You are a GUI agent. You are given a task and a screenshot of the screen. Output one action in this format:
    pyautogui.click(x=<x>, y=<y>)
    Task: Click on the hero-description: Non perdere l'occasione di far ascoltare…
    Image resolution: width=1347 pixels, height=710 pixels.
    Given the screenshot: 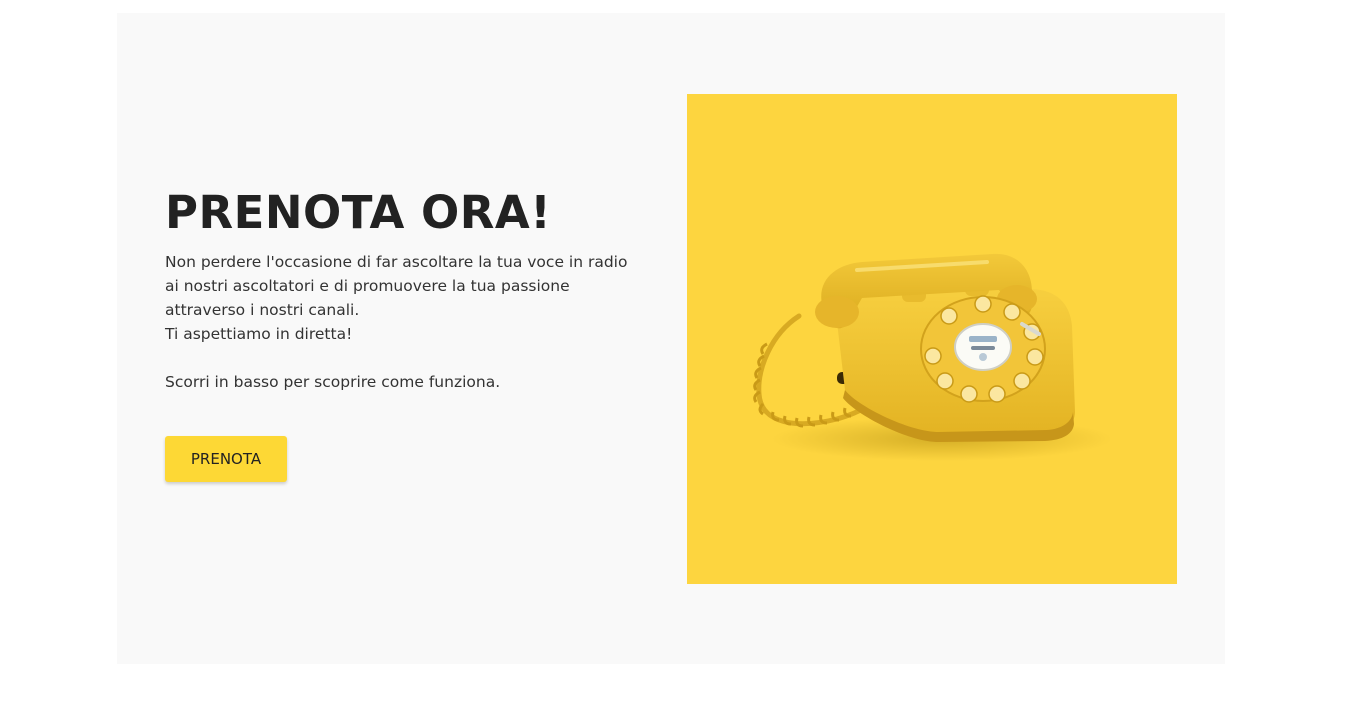 What is the action you would take?
    pyautogui.click(x=400, y=322)
    